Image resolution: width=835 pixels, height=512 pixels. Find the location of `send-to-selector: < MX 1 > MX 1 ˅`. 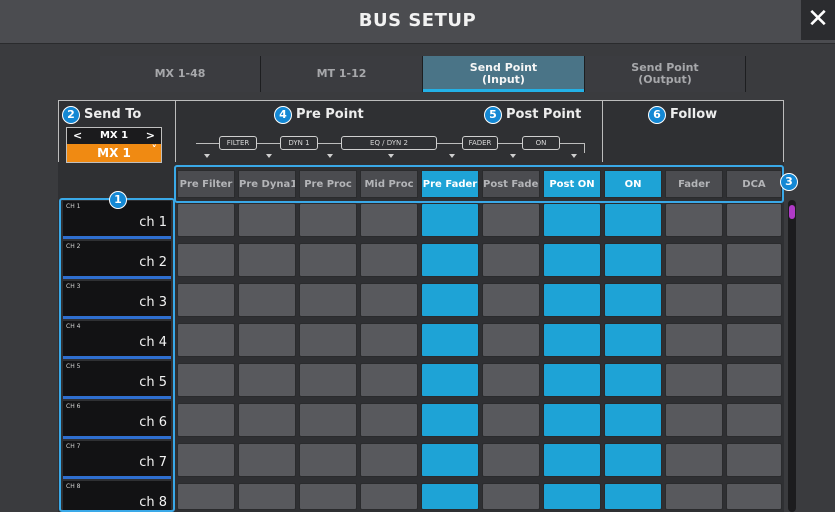

send-to-selector: < MX 1 > MX 1 ˅ is located at coordinates (114, 145).